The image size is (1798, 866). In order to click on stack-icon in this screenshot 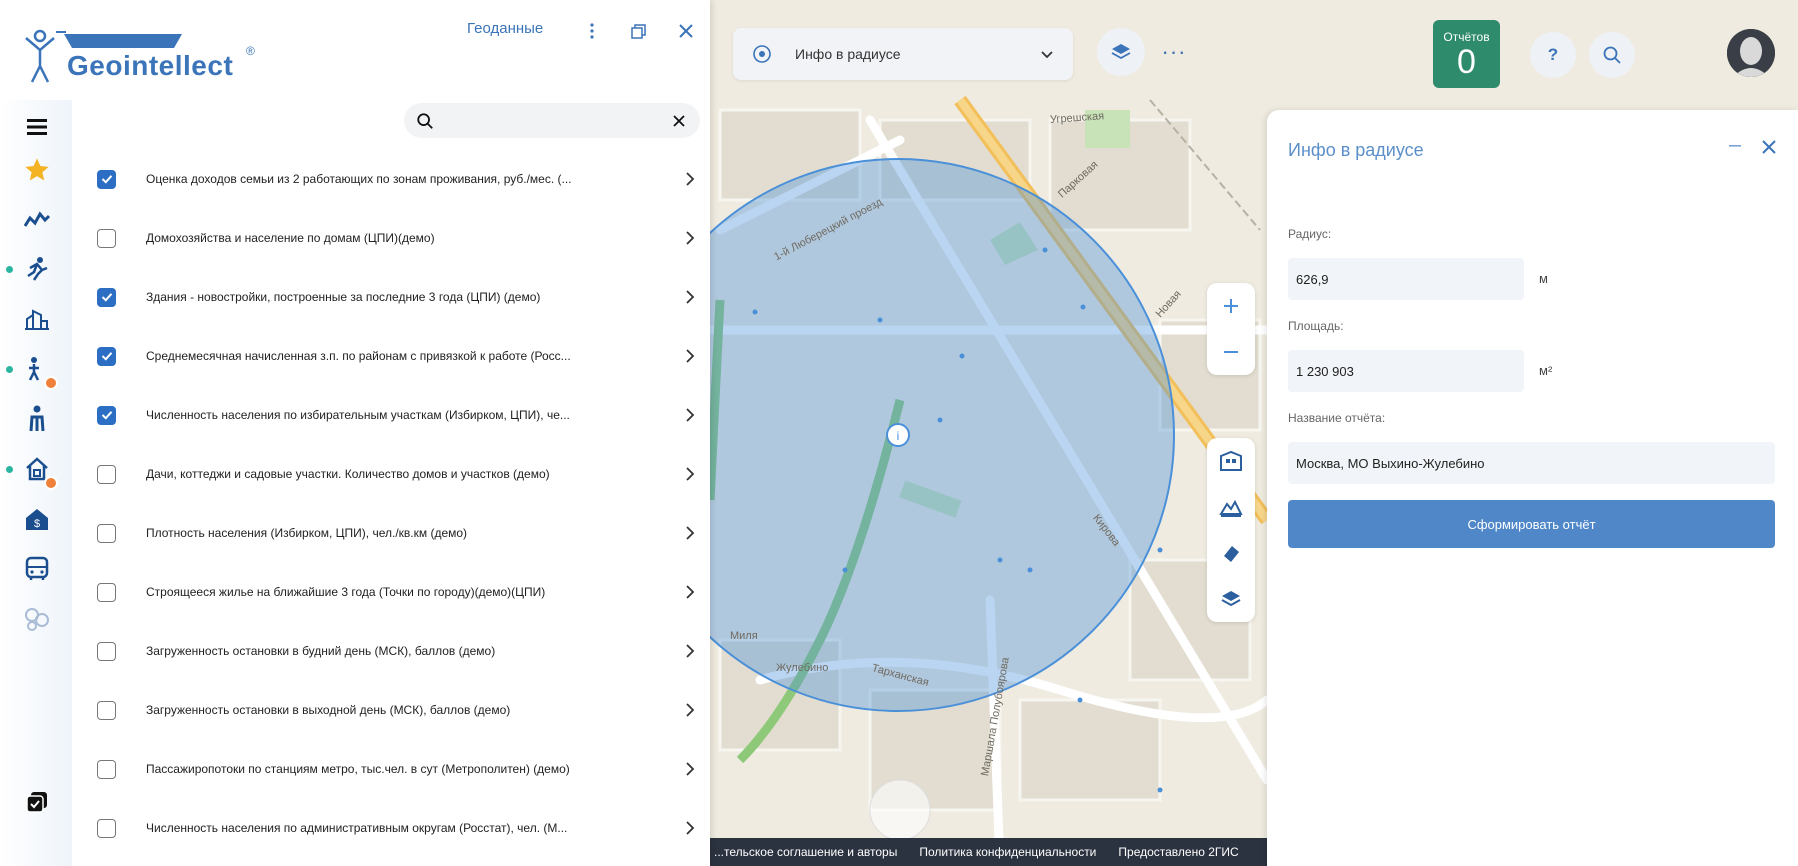, I will do `click(1231, 599)`.